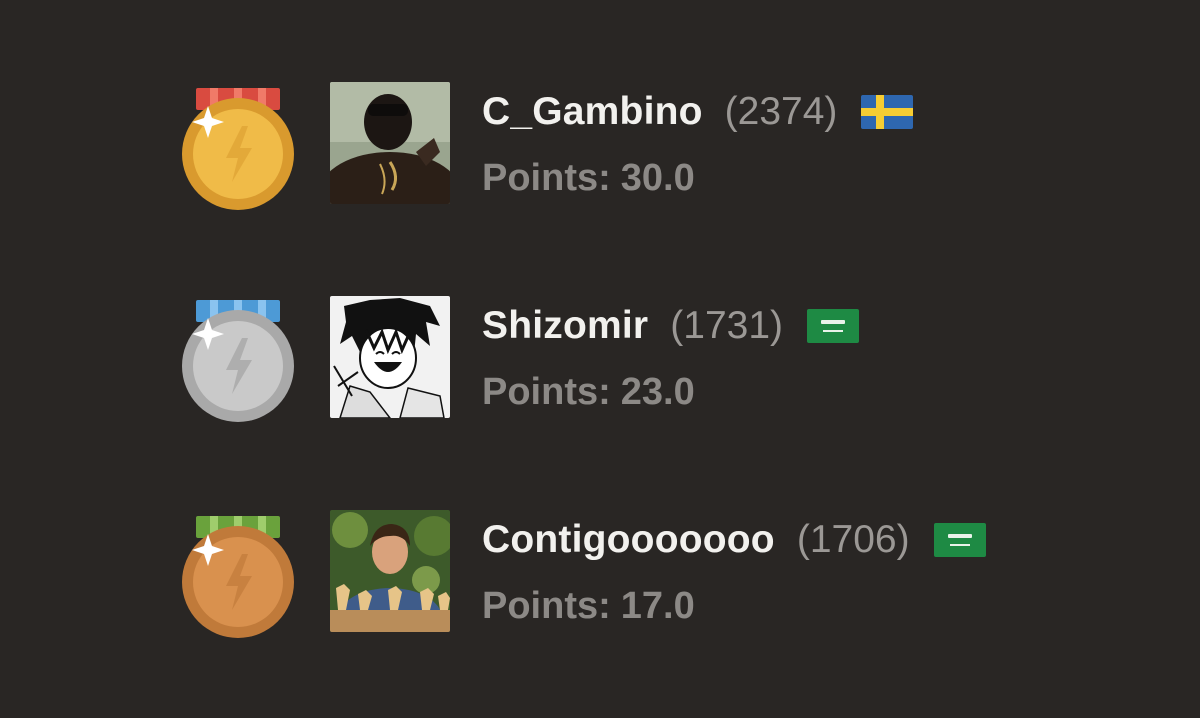 The image size is (1200, 718). Describe the element at coordinates (657, 391) in the screenshot. I see `points-value: 23.0` at that location.